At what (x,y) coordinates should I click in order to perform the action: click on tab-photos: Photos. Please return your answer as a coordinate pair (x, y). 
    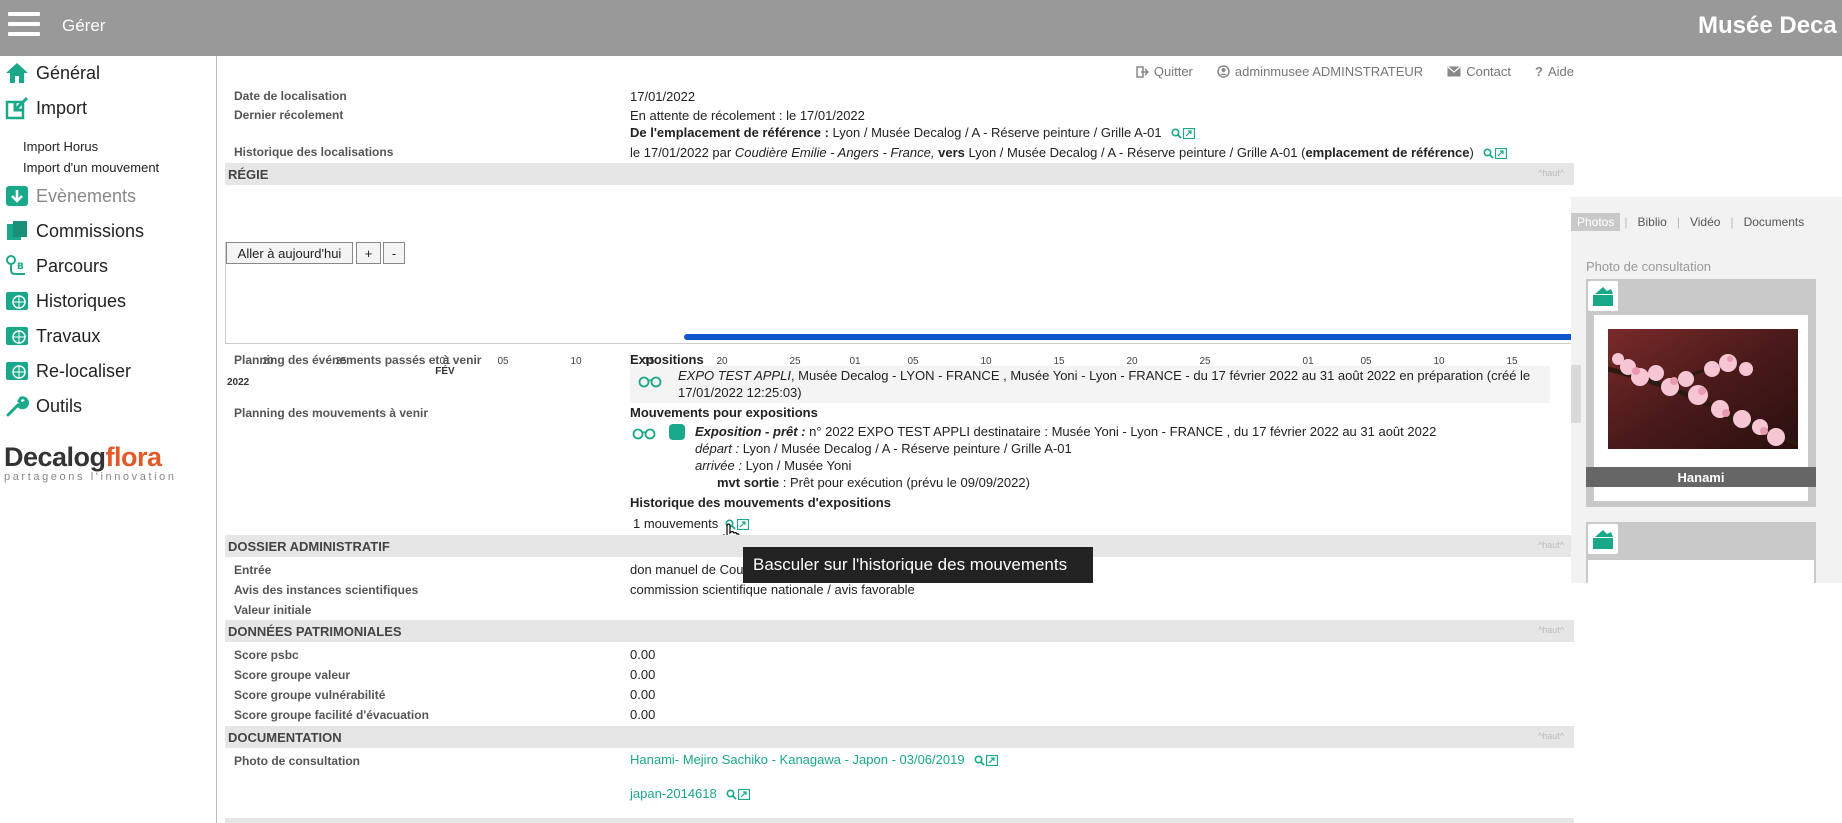
    Looking at the image, I should click on (1596, 222).